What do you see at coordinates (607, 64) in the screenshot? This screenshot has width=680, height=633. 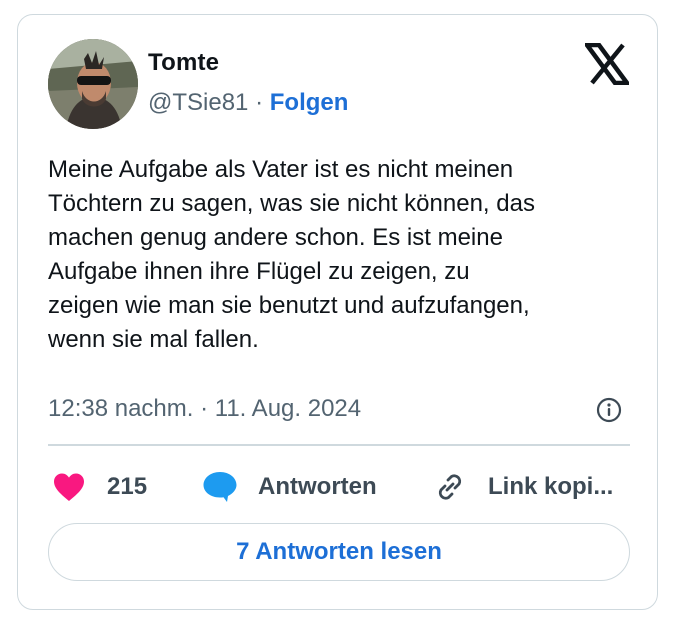 I see `x-logo-icon` at bounding box center [607, 64].